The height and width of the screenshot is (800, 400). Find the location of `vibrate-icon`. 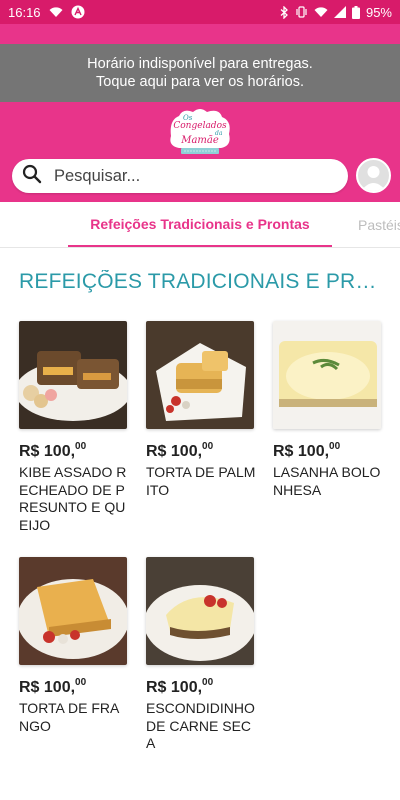

vibrate-icon is located at coordinates (301, 12).